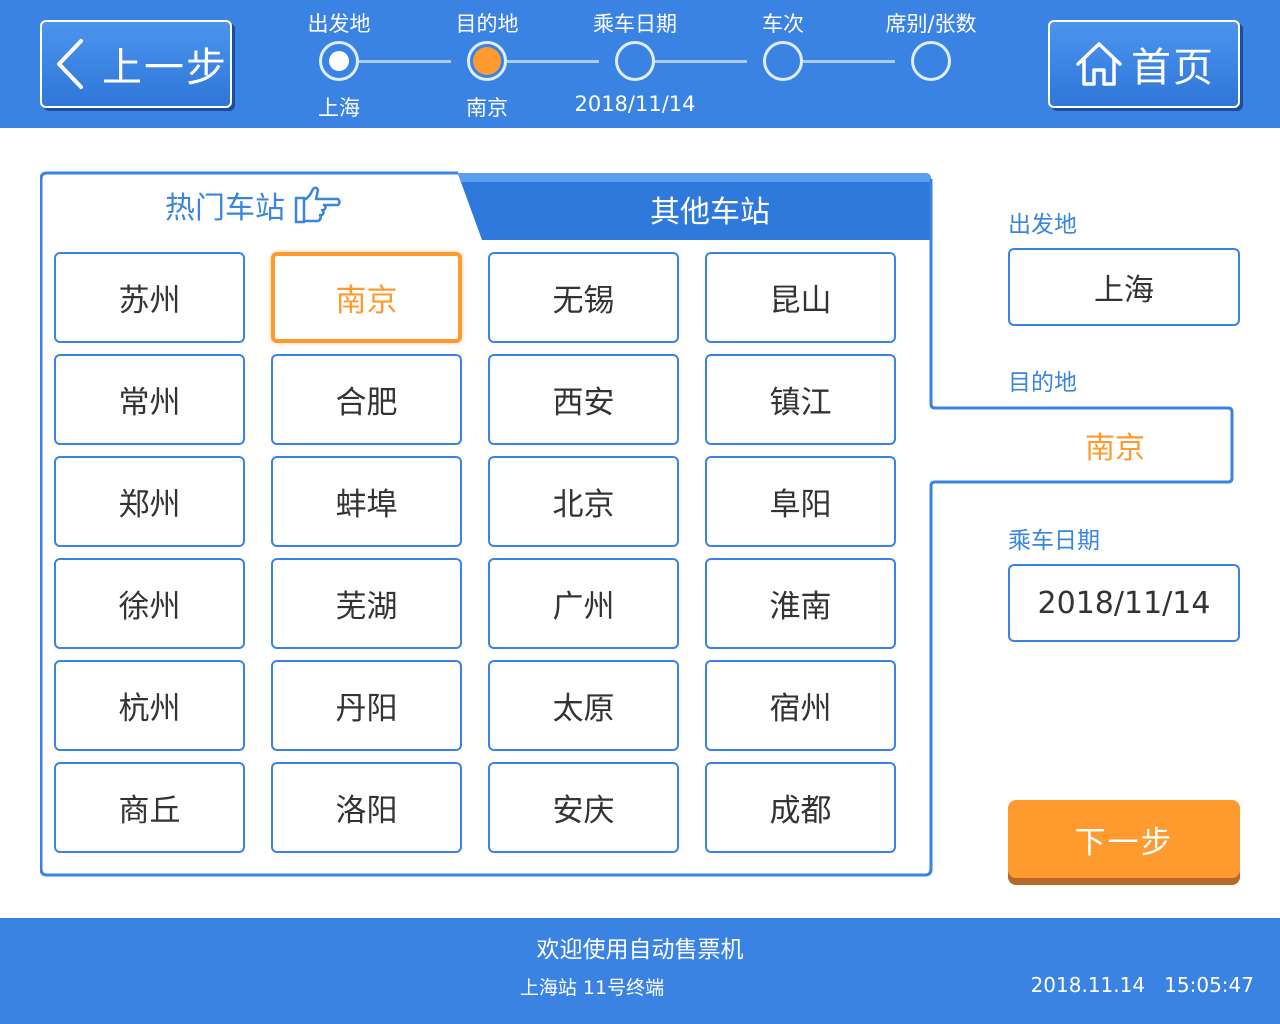 This screenshot has width=1280, height=1024. I want to click on welcome-message: 欢迎使用自动售票机, so click(640, 950).